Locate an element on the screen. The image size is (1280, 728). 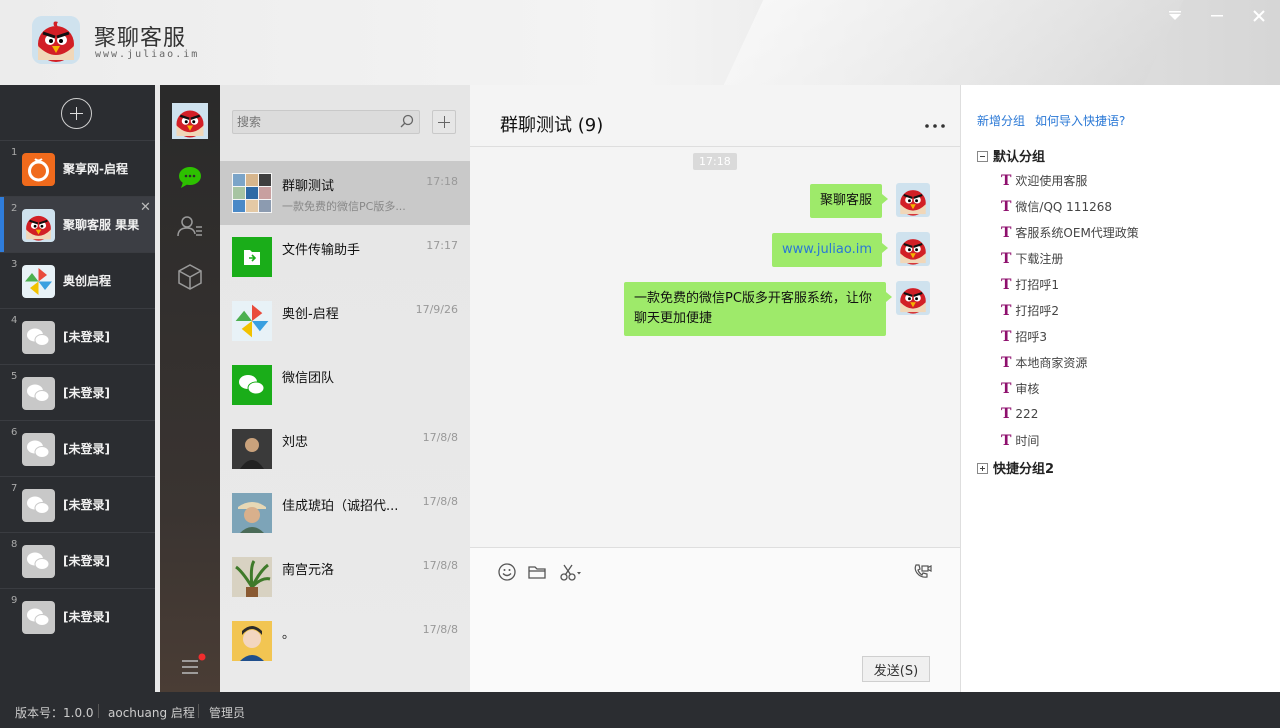
quick-group-2: 快捷分组2 is located at coordinates (1015, 467).